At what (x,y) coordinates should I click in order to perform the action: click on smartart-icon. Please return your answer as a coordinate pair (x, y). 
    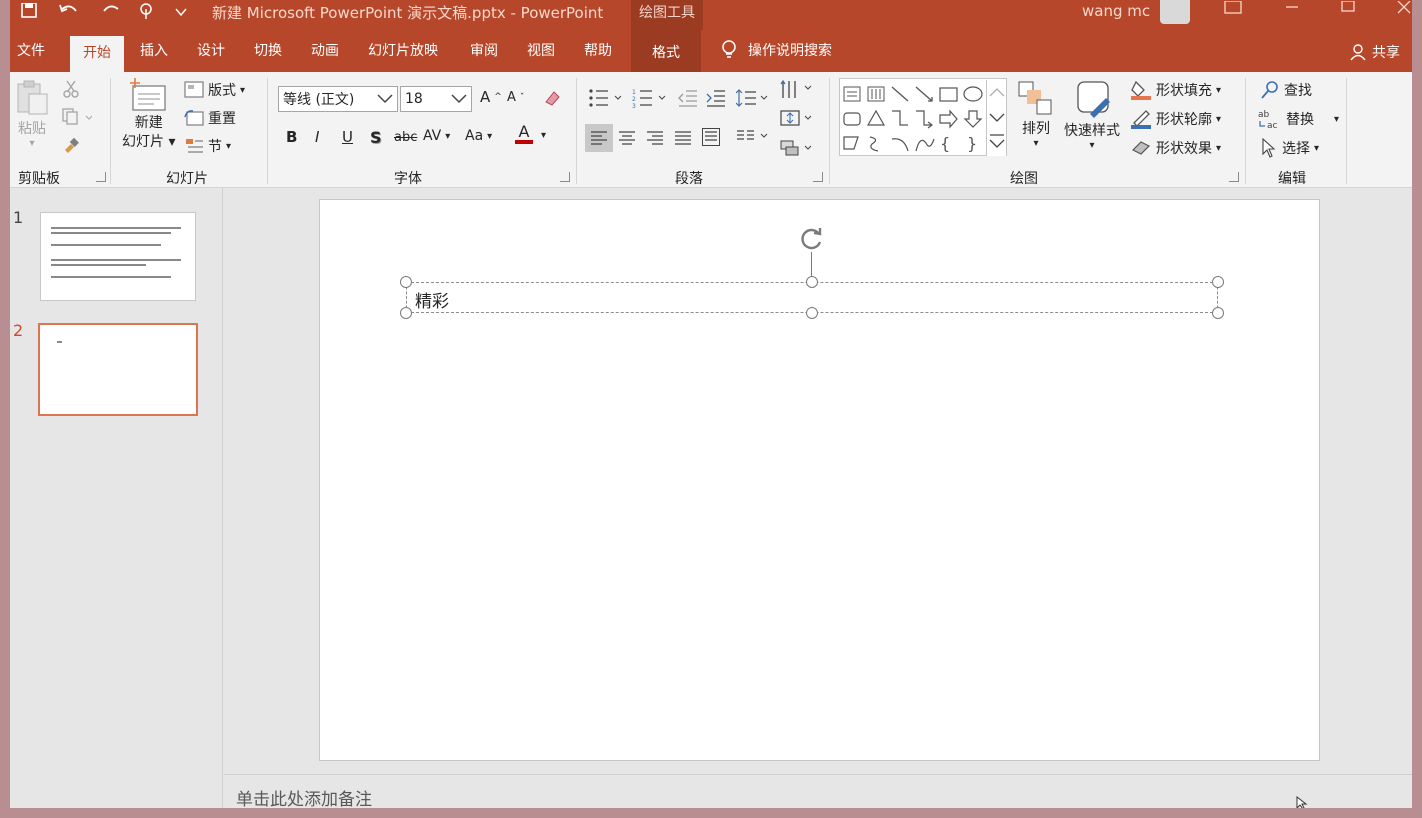
    Looking at the image, I should click on (797, 148).